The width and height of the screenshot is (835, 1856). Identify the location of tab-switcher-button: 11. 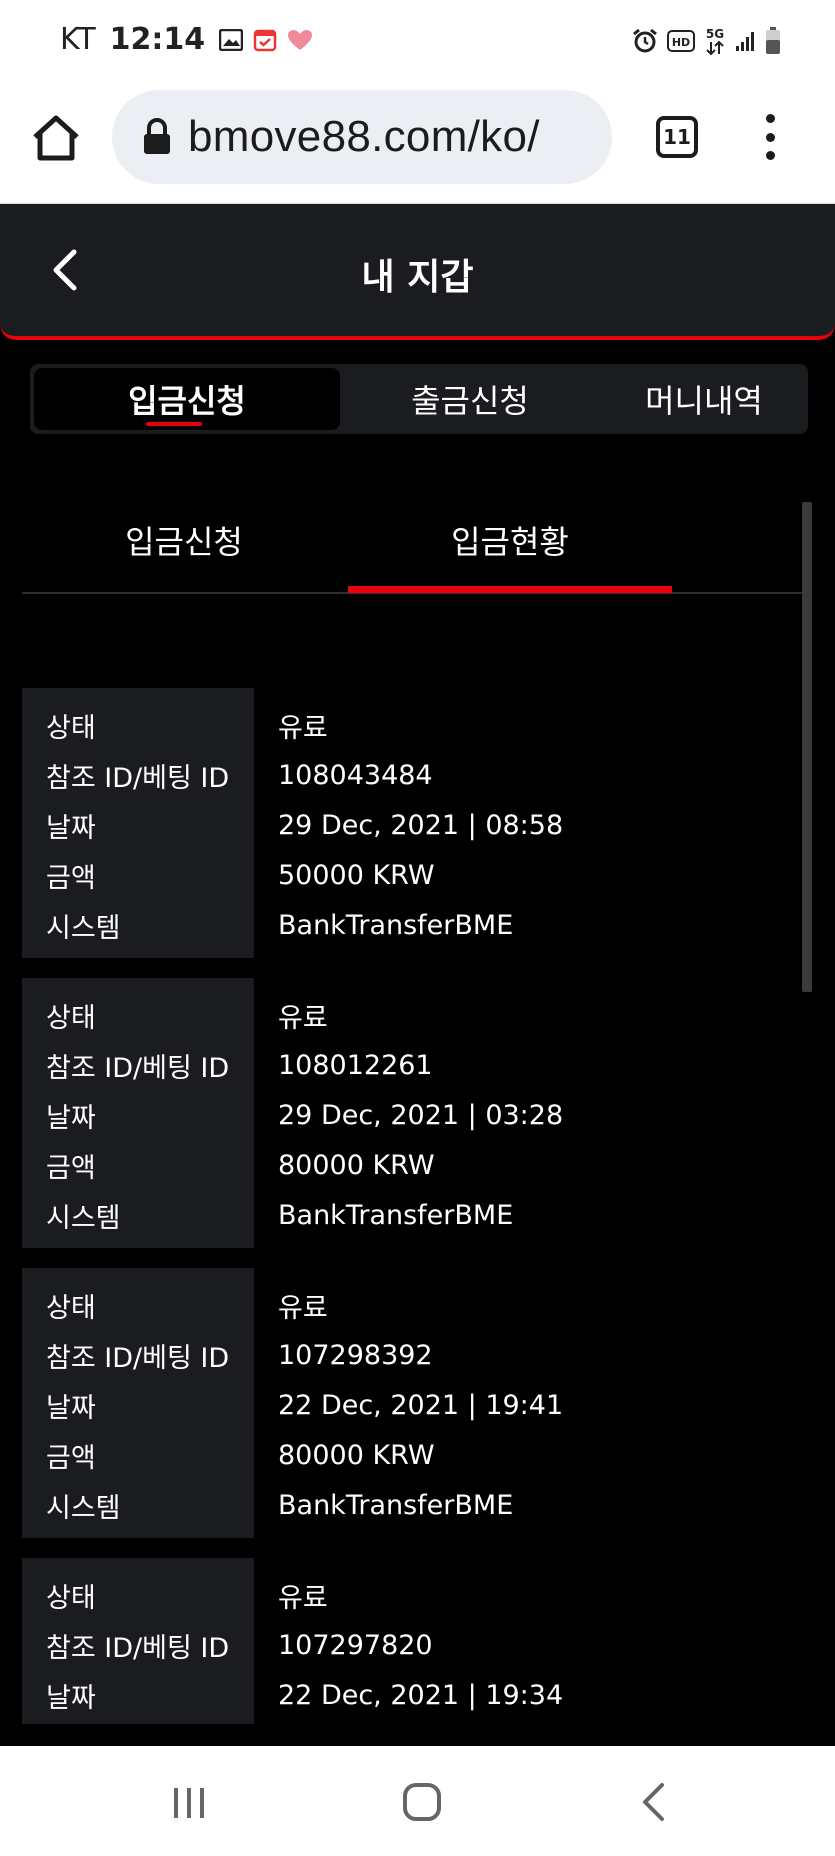
(677, 137).